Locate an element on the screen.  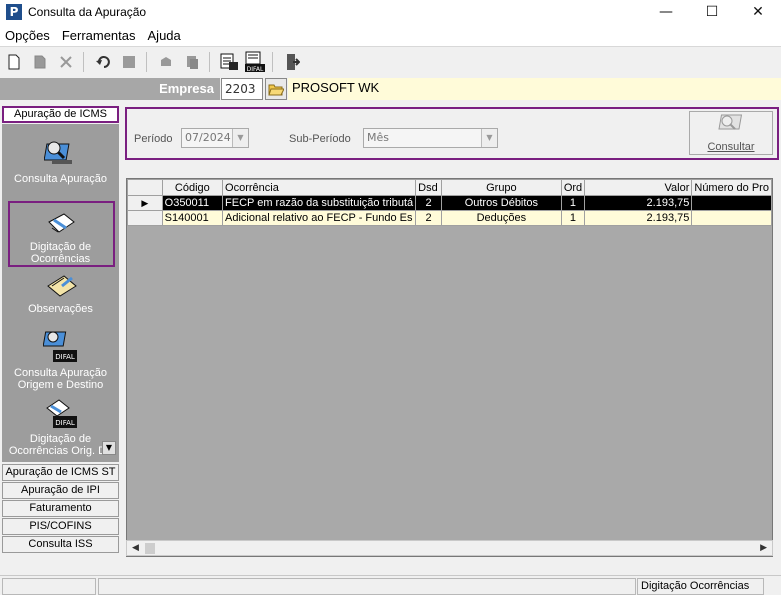
open-folder-button is located at coordinates (276, 89).